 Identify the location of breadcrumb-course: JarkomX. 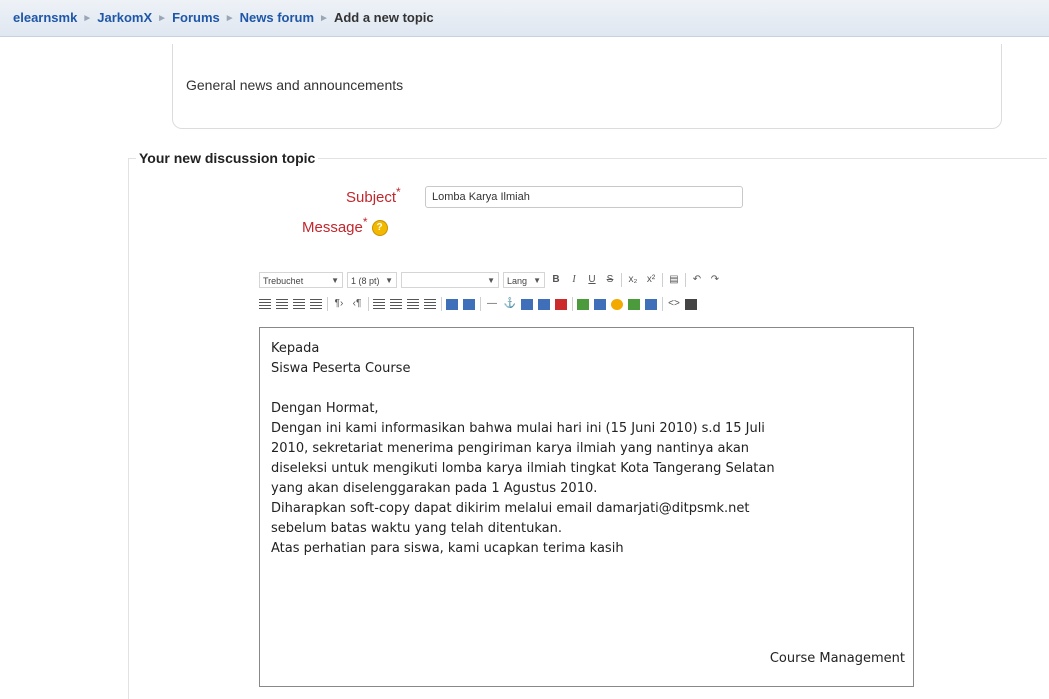
(124, 17).